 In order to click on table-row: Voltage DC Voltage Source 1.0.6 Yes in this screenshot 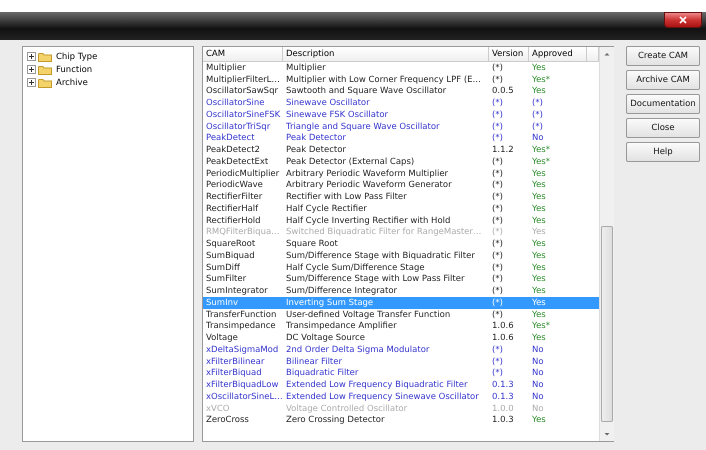, I will do `click(401, 338)`.